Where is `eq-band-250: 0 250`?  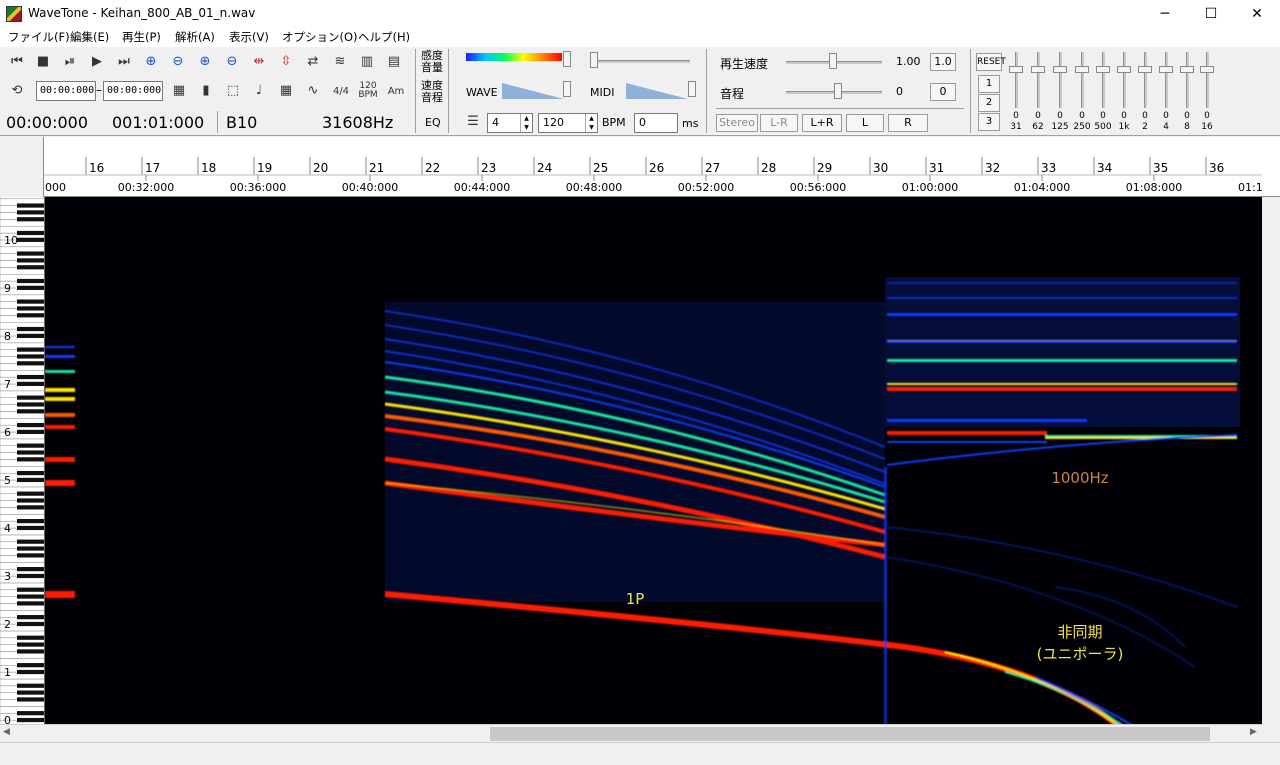 eq-band-250: 0 250 is located at coordinates (1082, 93).